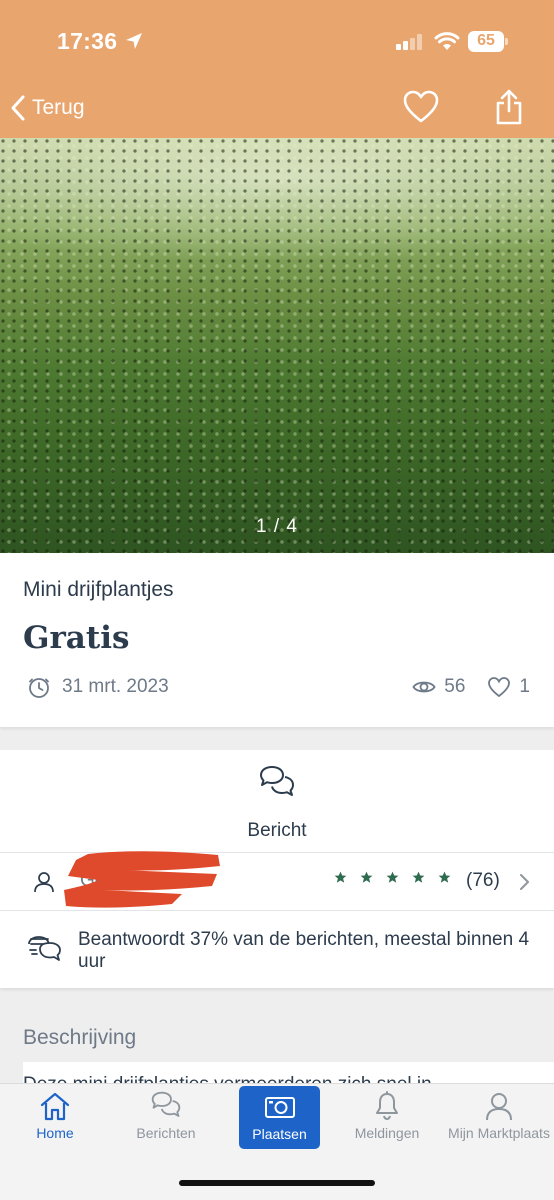 This screenshot has width=554, height=1200. I want to click on heart-outline-icon, so click(499, 687).